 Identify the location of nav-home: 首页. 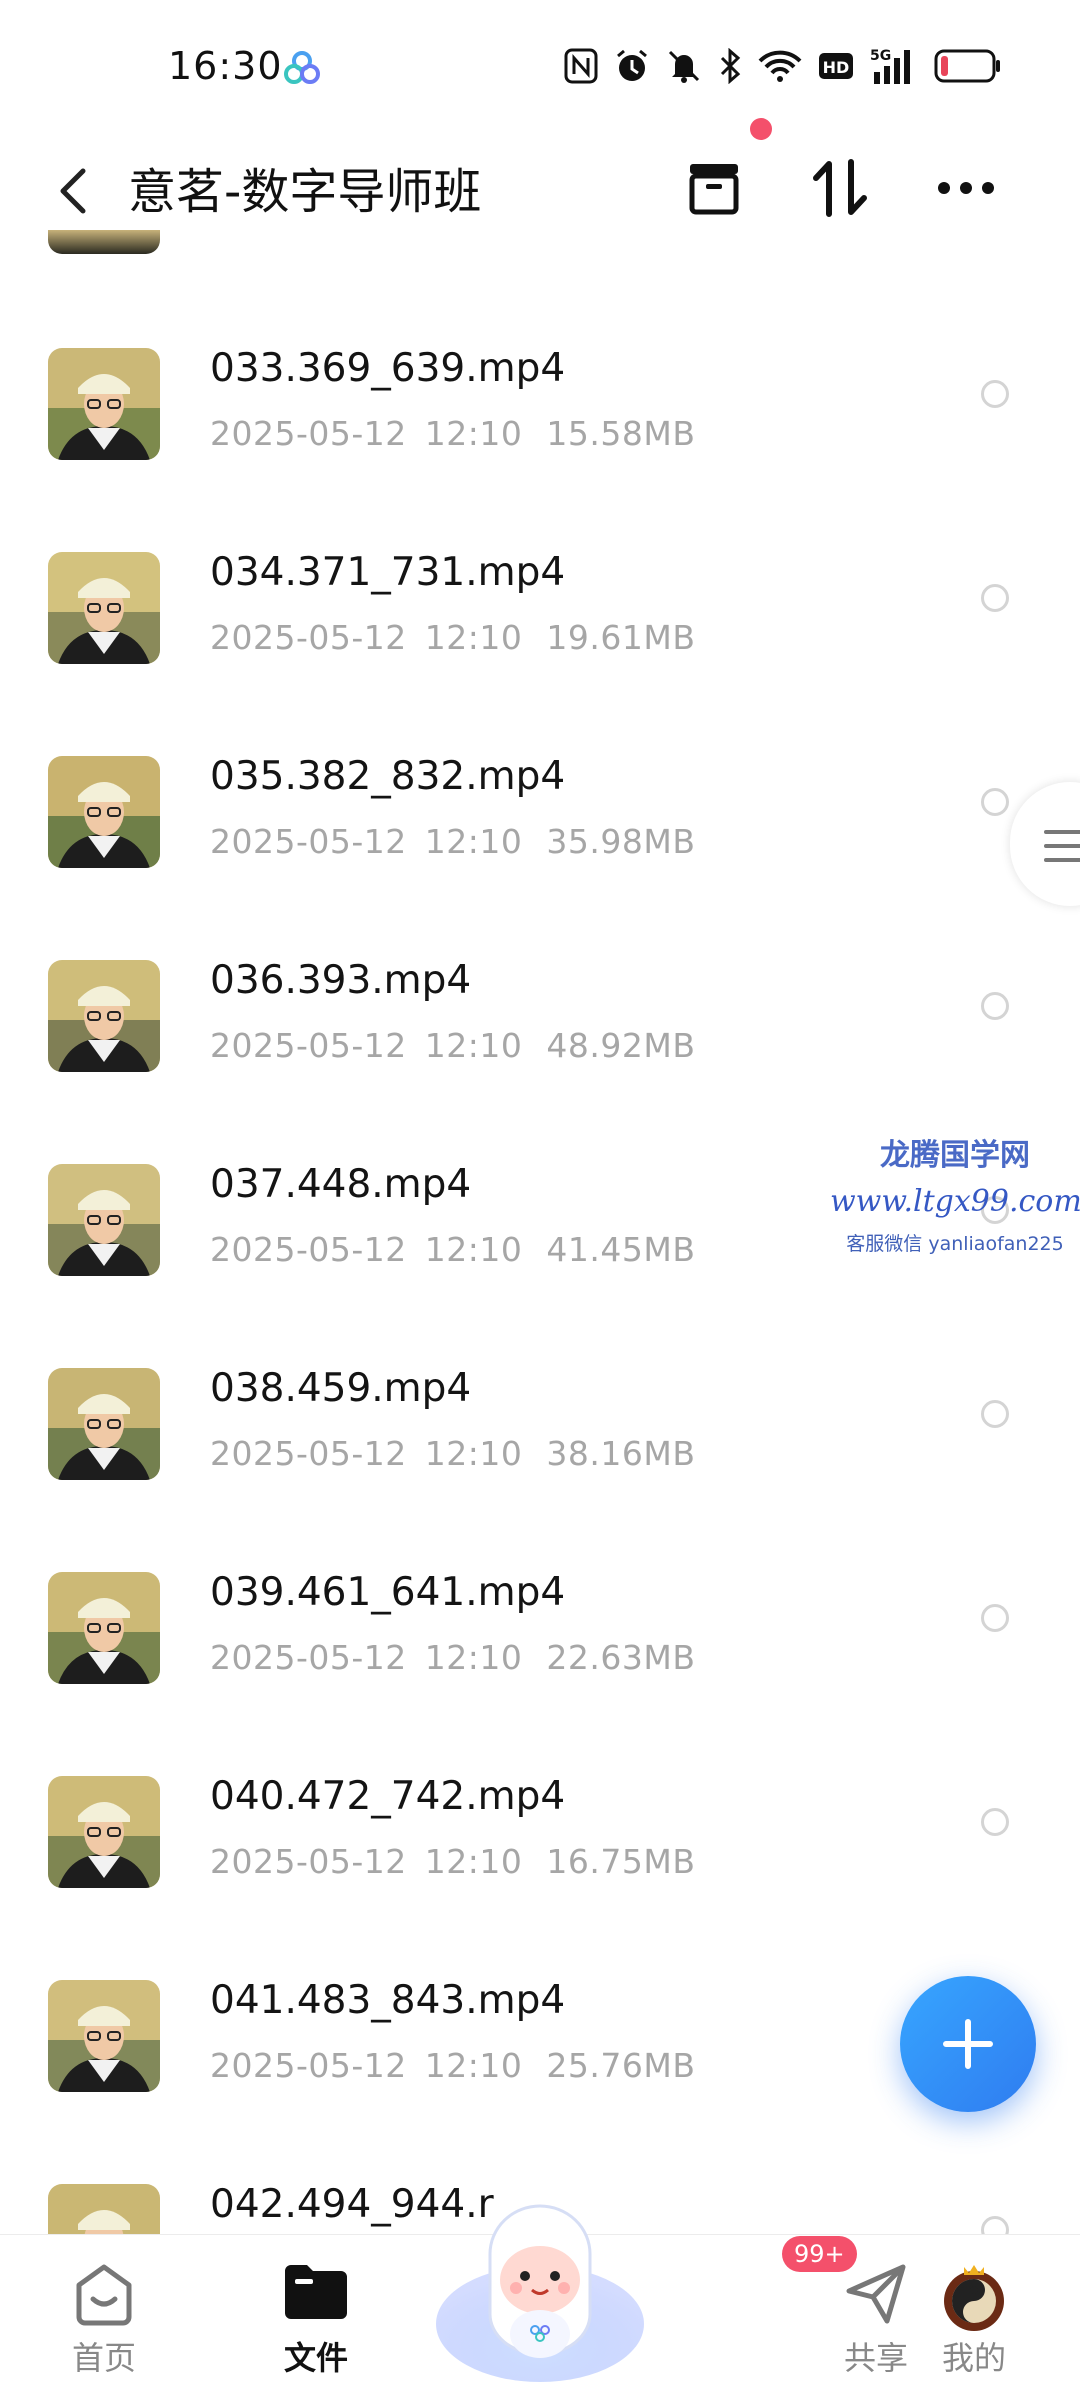
(104, 2318).